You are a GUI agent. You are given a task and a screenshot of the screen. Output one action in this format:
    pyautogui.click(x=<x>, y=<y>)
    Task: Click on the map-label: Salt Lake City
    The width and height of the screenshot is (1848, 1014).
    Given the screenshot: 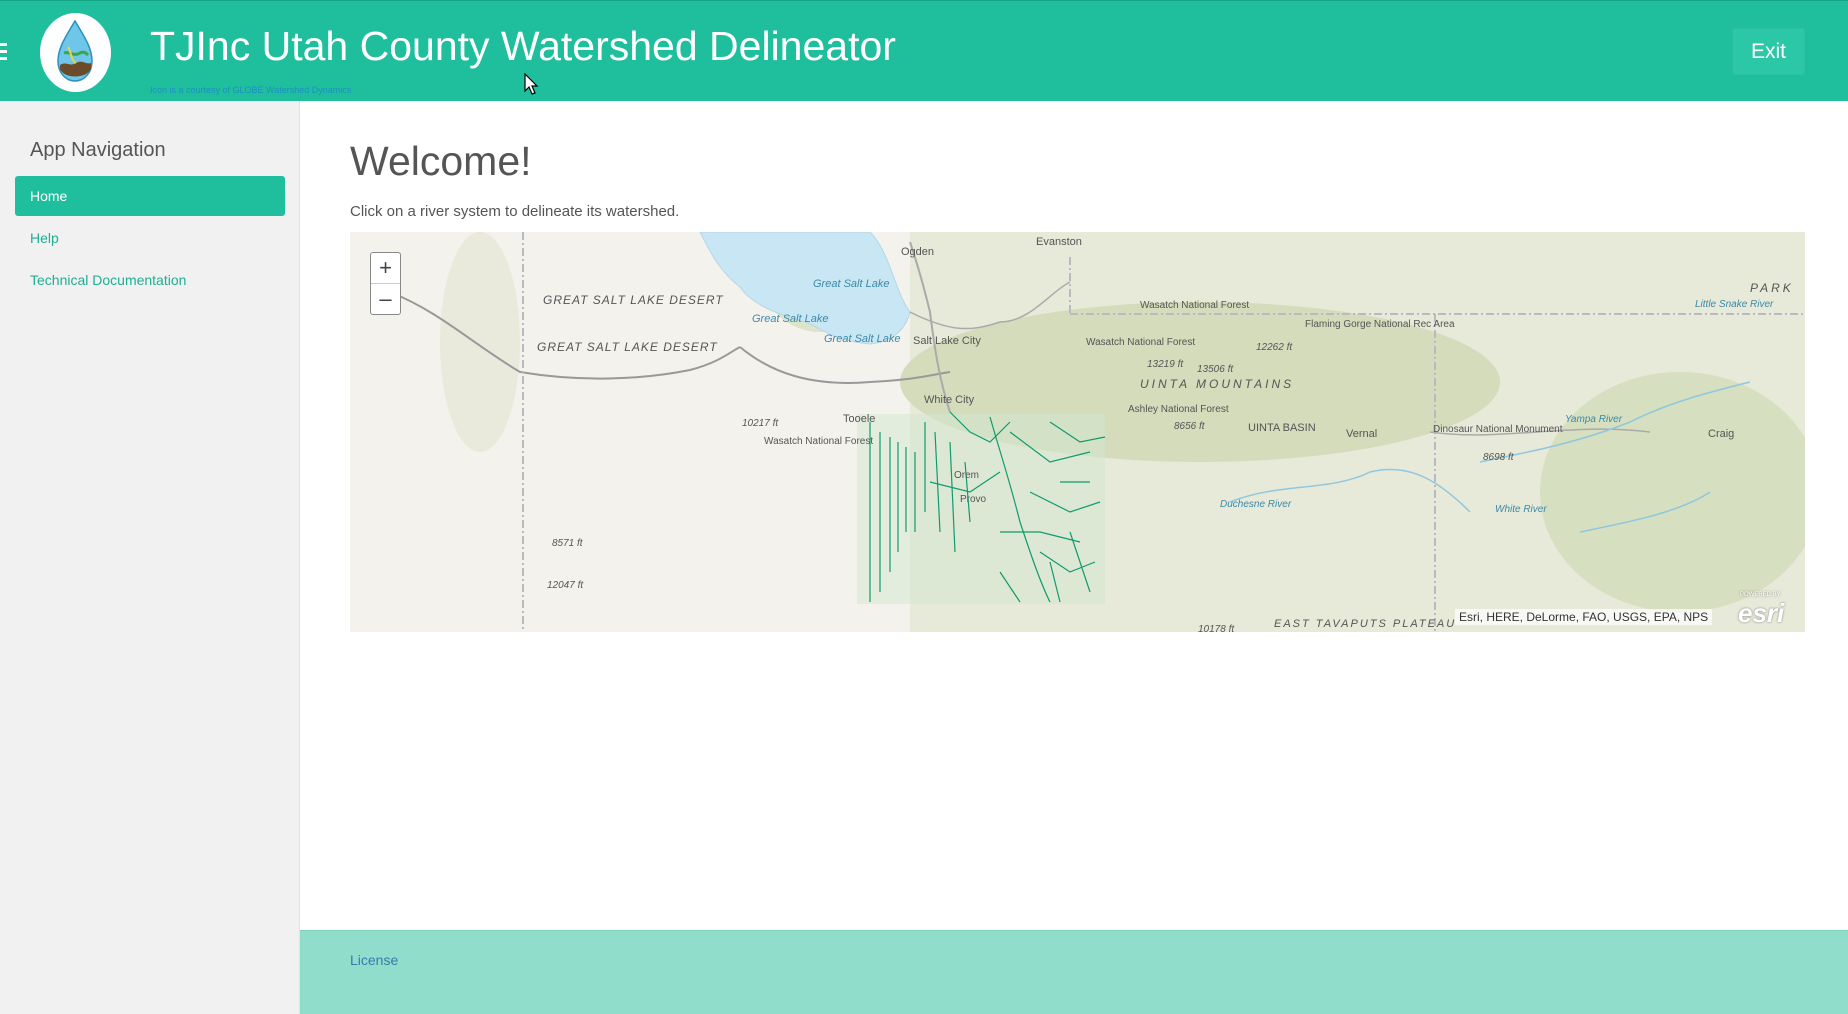 What is the action you would take?
    pyautogui.click(x=947, y=341)
    